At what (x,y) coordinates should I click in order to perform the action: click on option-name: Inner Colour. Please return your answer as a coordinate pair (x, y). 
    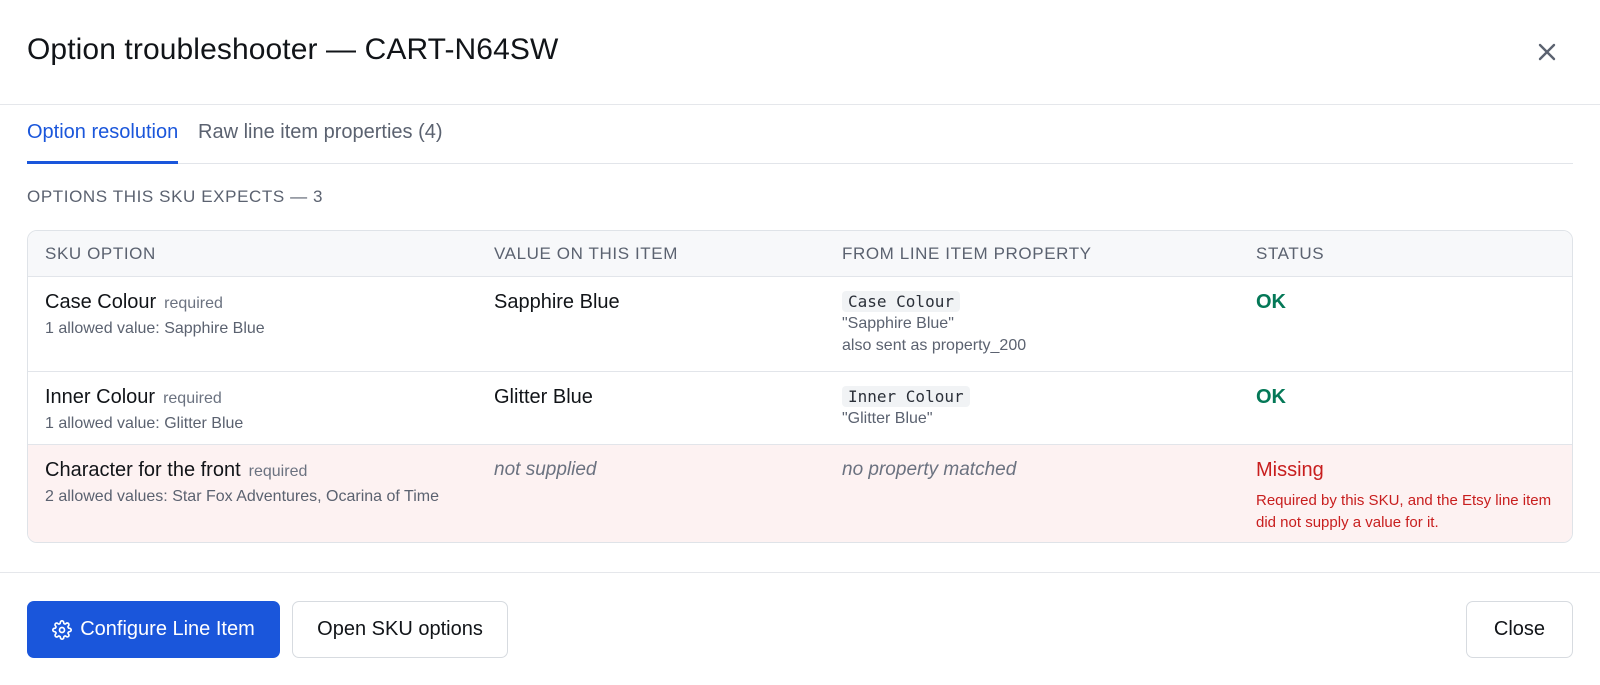
    Looking at the image, I should click on (100, 397).